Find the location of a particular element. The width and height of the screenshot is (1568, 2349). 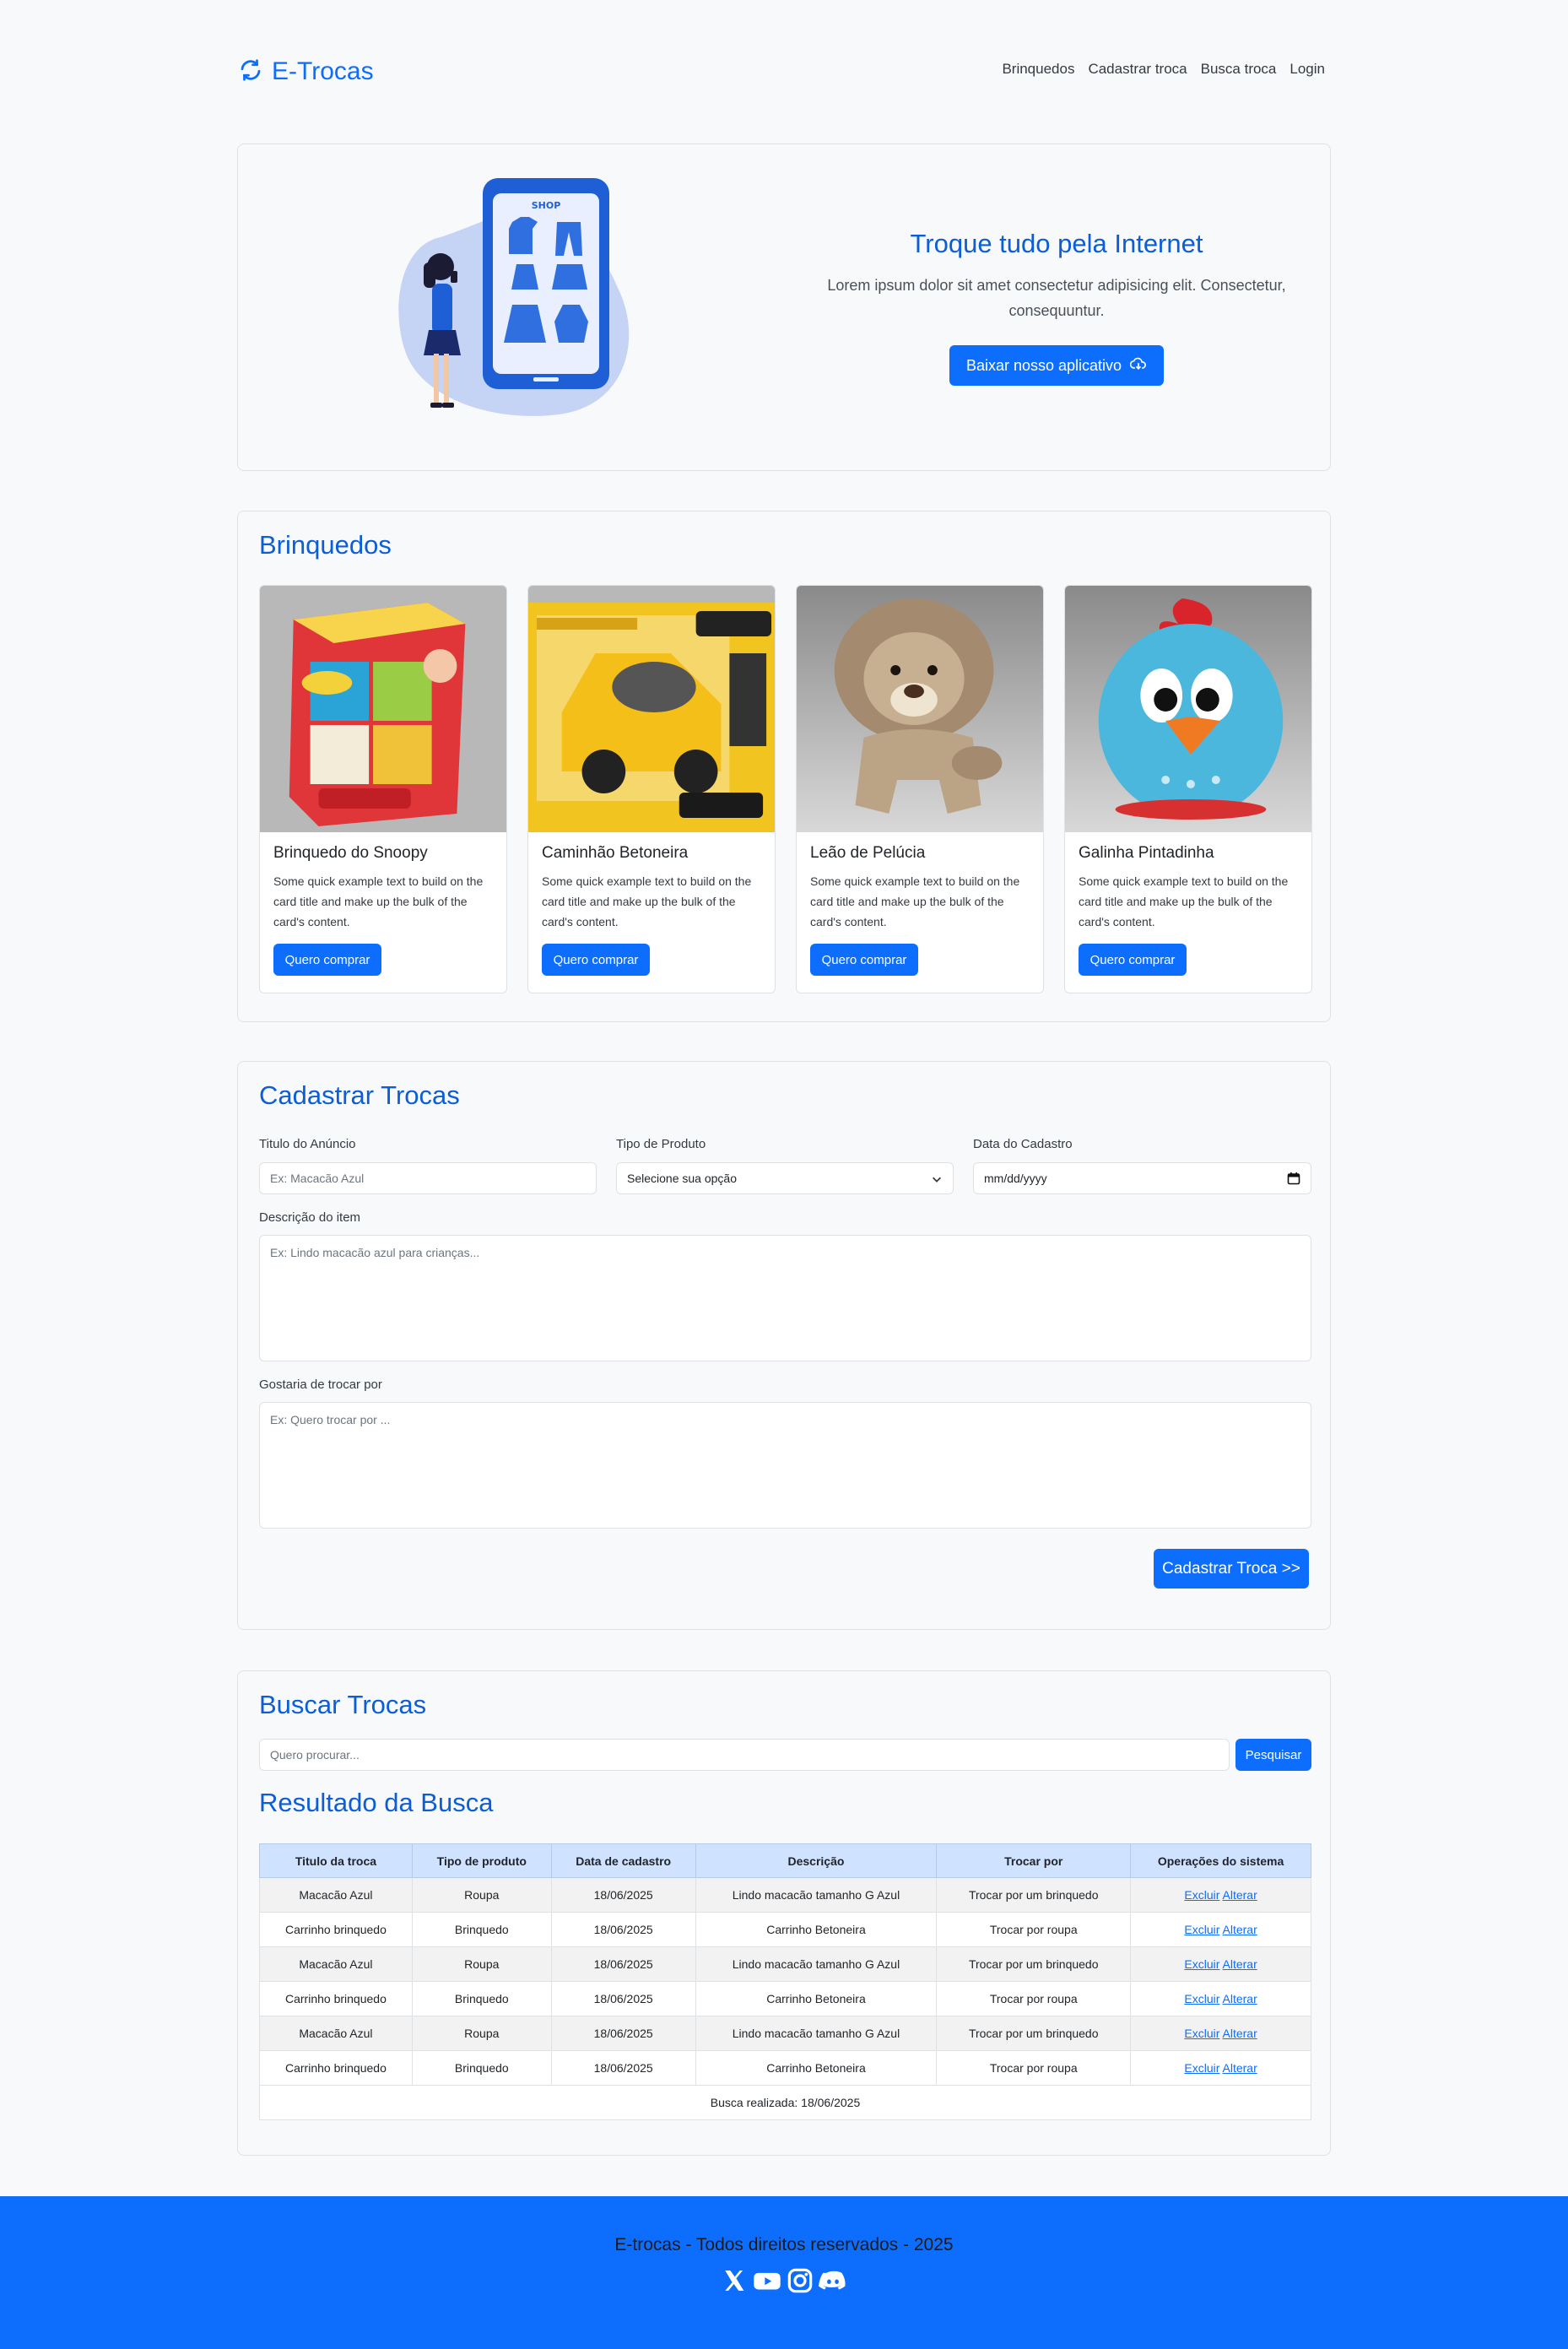

download-app-button: Baixar nosso aplicativo is located at coordinates (1056, 365).